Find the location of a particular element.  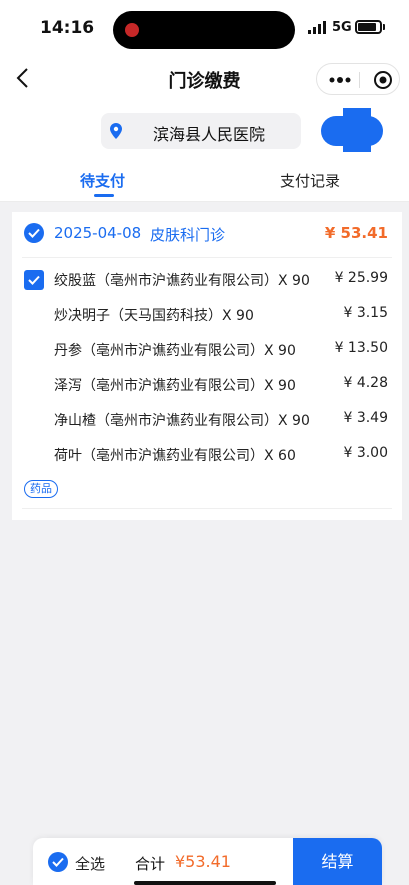

select-all-checkbox is located at coordinates (58, 862).